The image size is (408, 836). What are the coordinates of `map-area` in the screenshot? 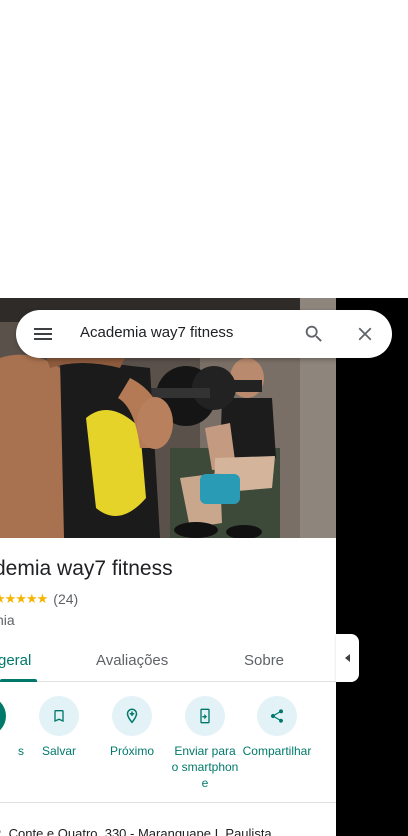 It's located at (372, 567).